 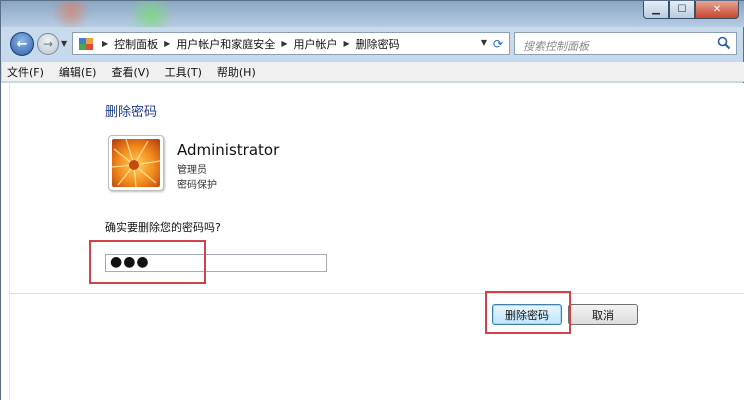 I want to click on recent-pages-dropdown-icon: ▼, so click(x=64, y=43).